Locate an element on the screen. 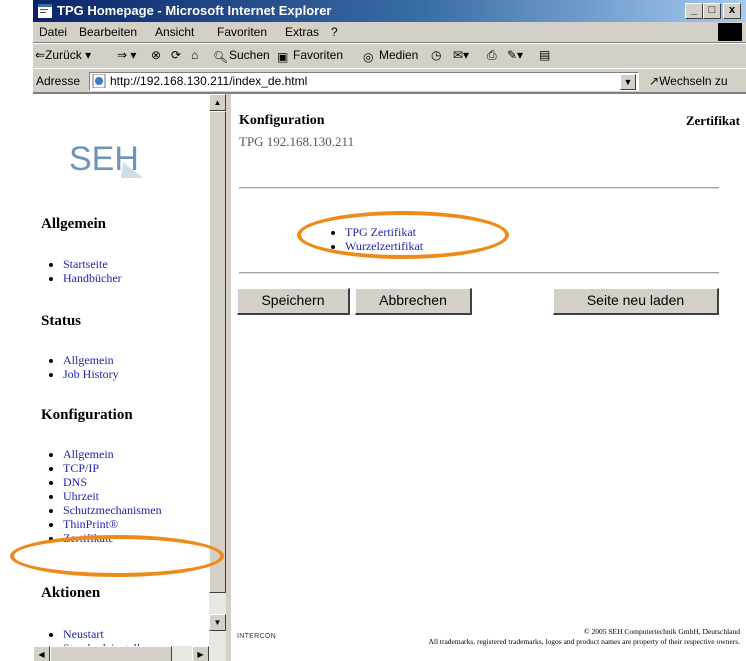  search-button: 🔍︎Suchen is located at coordinates (241, 56).